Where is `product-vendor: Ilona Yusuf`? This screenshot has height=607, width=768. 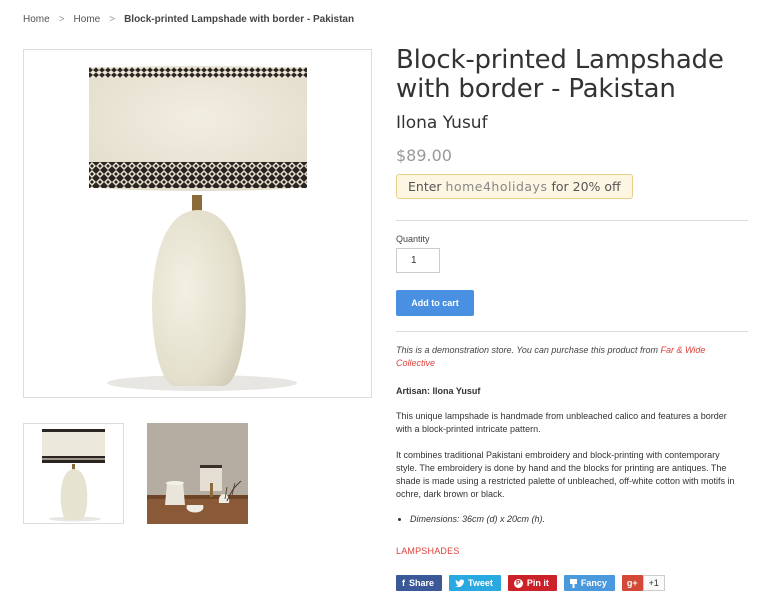
product-vendor: Ilona Yusuf is located at coordinates (572, 123).